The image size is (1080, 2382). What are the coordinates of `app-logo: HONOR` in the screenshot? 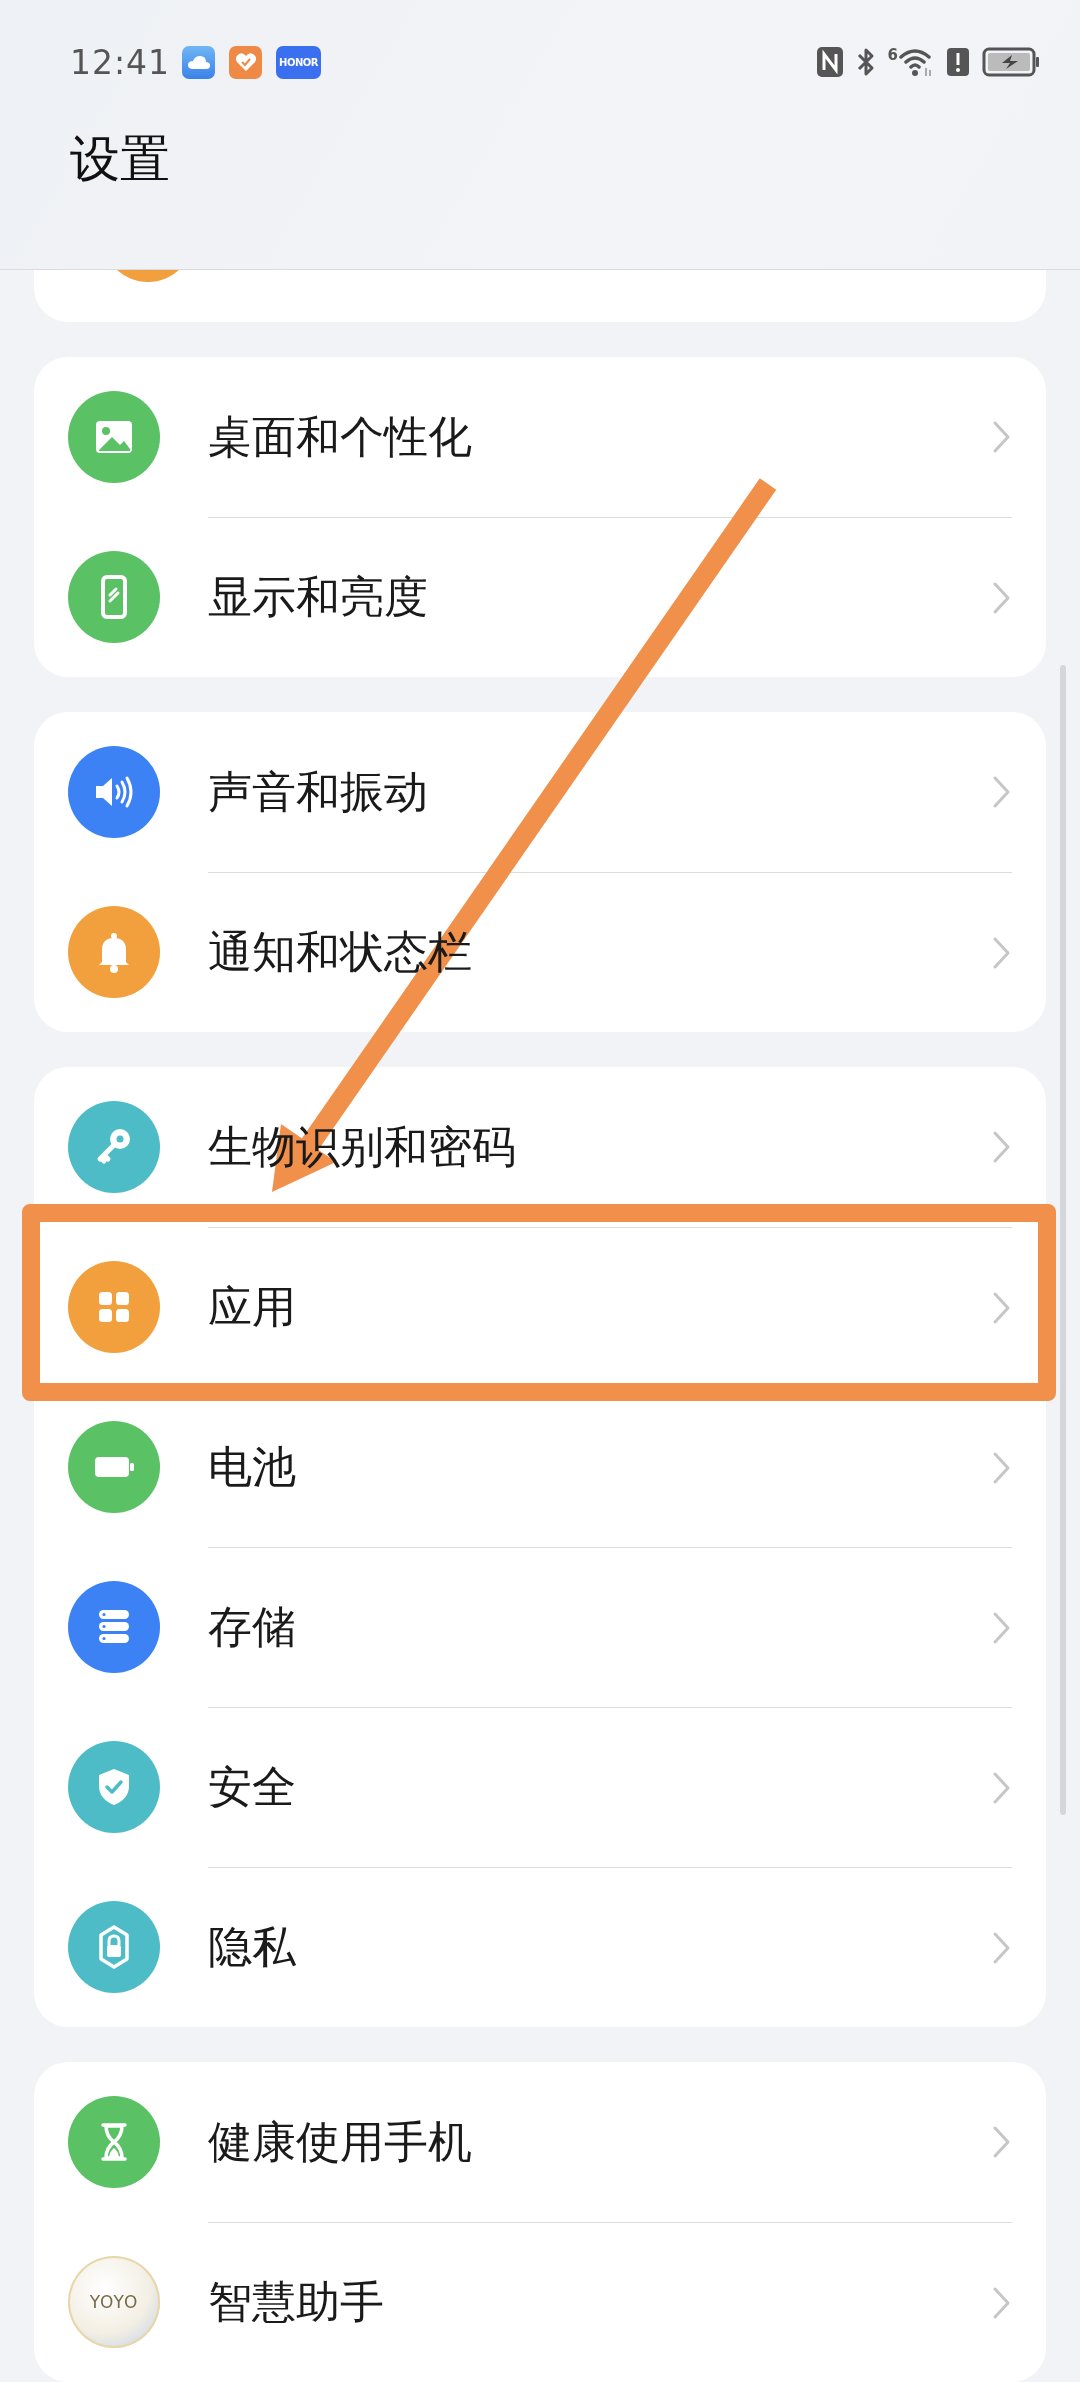 It's located at (299, 62).